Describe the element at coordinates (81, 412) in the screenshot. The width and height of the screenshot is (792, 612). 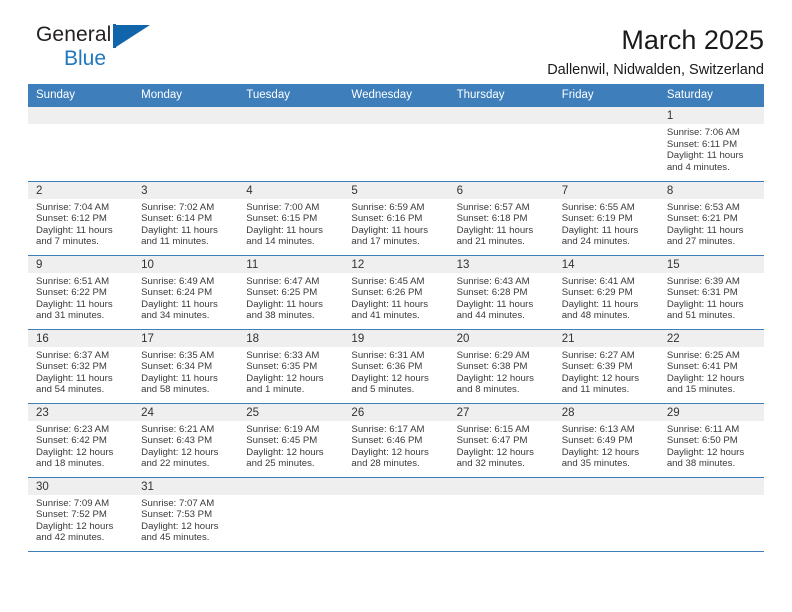
I see `day-number: 23` at that location.